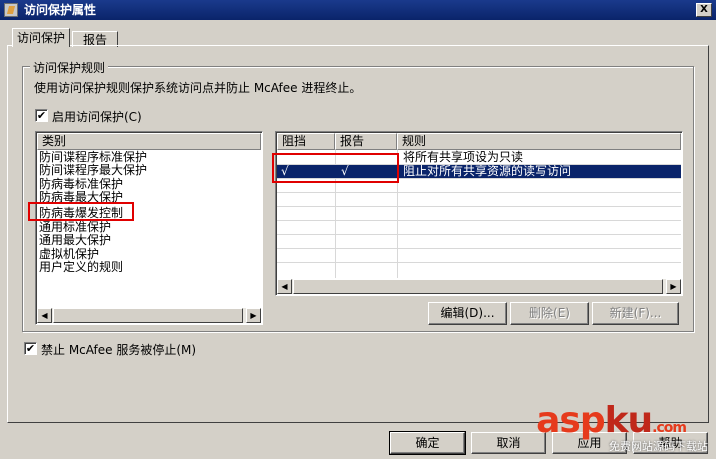  What do you see at coordinates (60, 10) in the screenshot?
I see `window-title: 访问保护属性` at bounding box center [60, 10].